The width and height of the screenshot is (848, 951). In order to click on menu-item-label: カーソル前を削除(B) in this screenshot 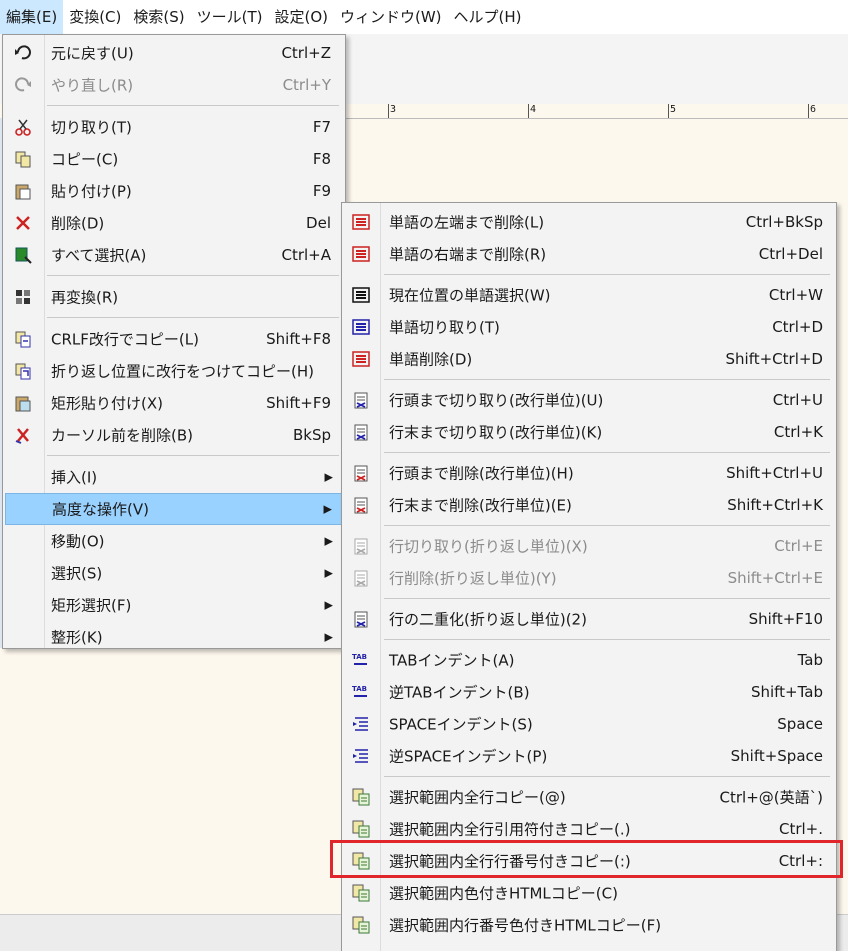, I will do `click(122, 435)`.